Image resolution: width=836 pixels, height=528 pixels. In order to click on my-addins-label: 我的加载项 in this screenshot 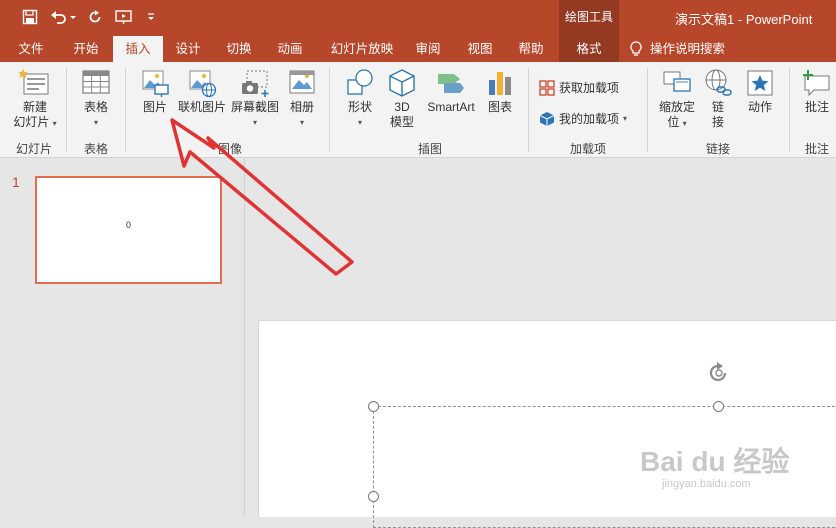, I will do `click(589, 119)`.